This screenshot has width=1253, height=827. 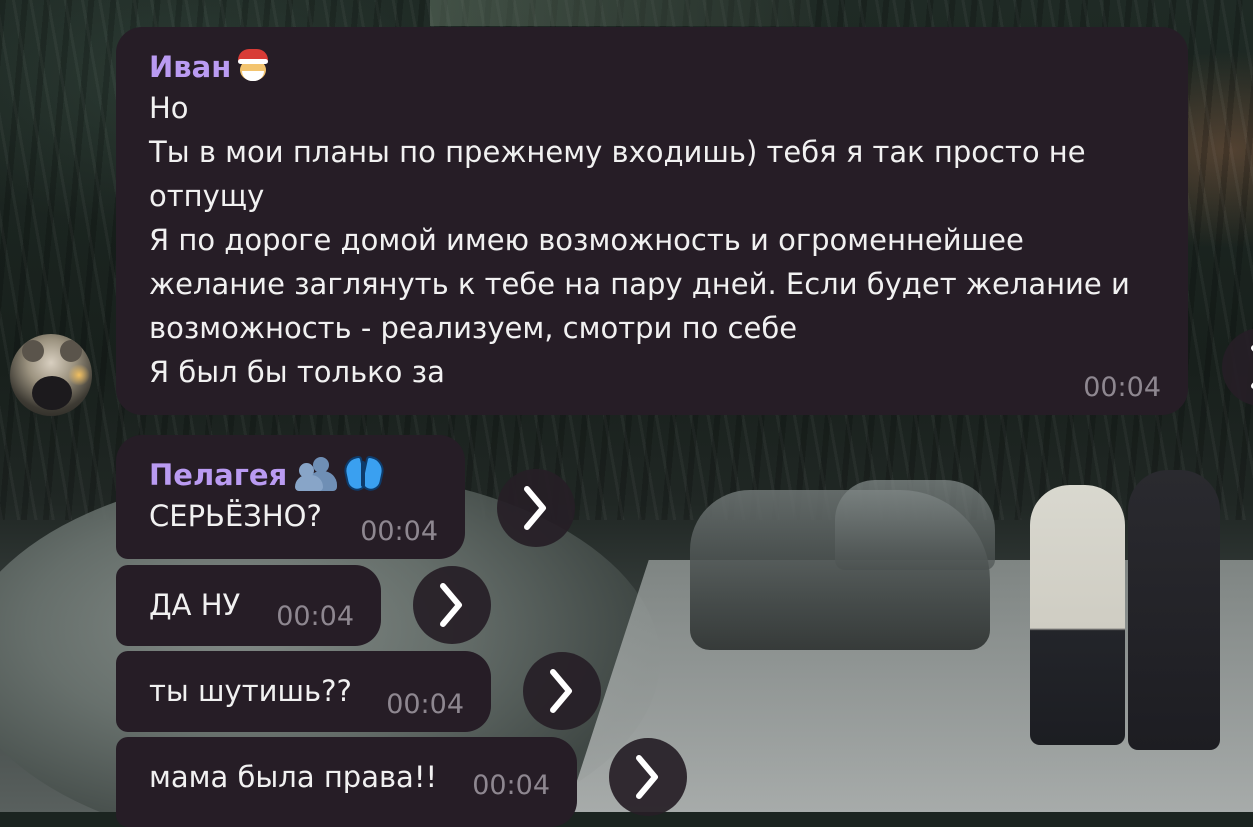 What do you see at coordinates (364, 474) in the screenshot?
I see `butterfly-icon` at bounding box center [364, 474].